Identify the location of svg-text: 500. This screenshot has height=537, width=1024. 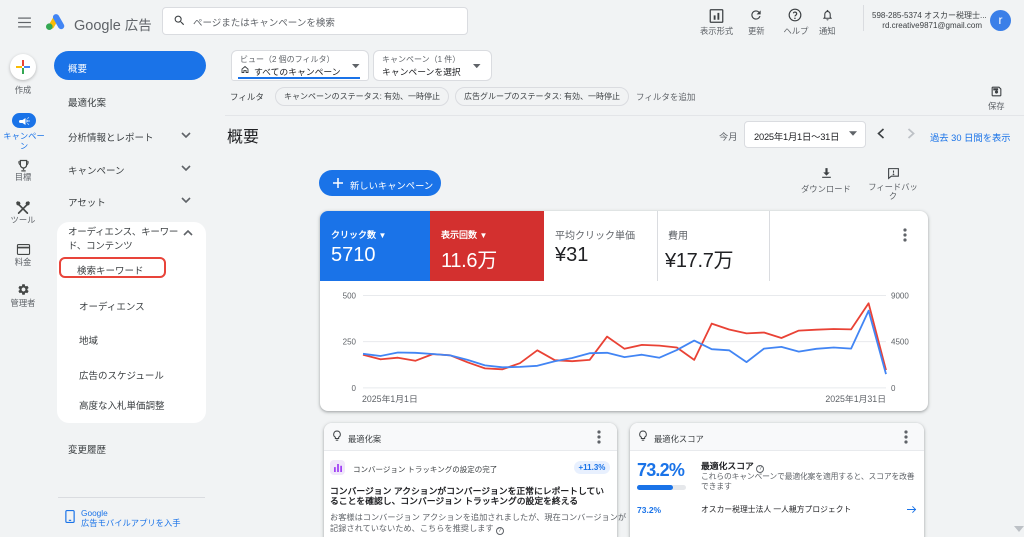
(350, 296).